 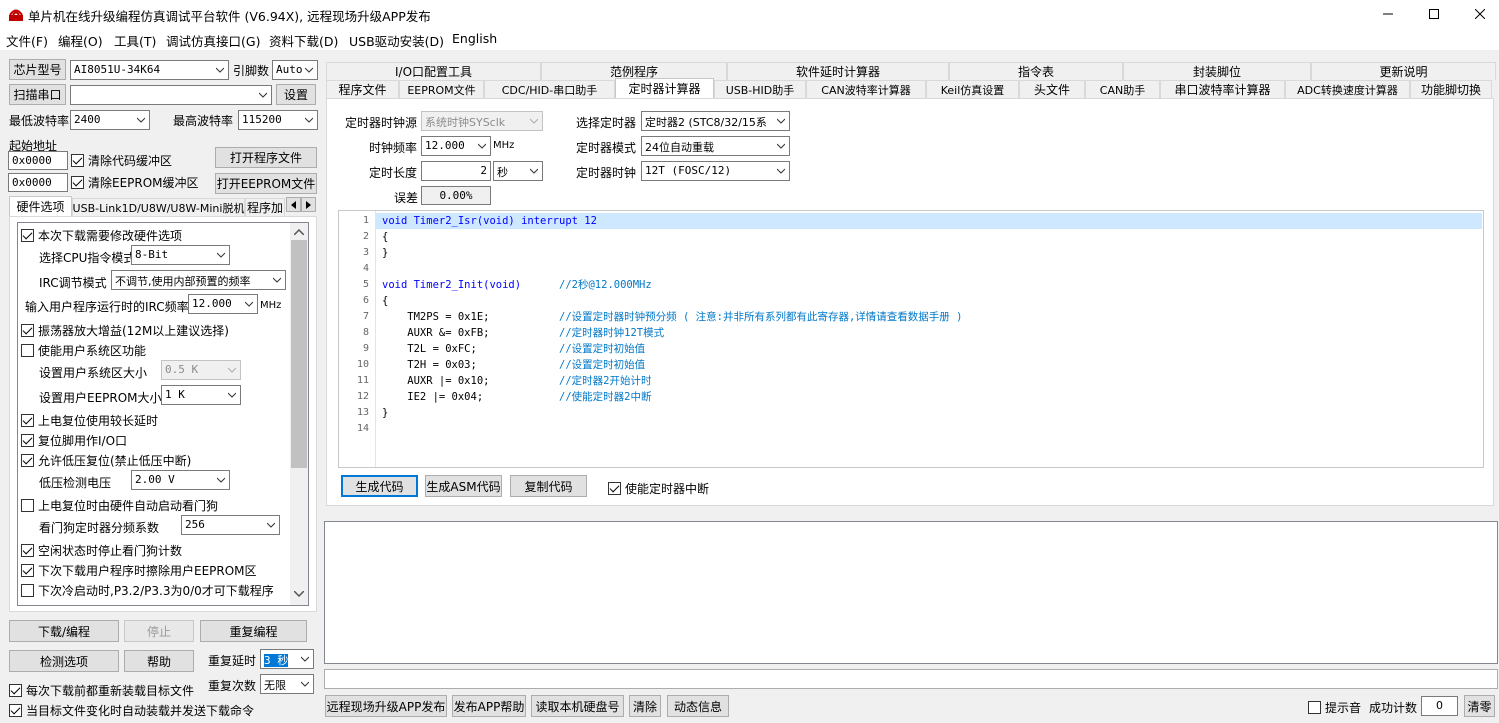 What do you see at coordinates (866, 89) in the screenshot?
I see `tab-can-baud: CAN波特率计算器` at bounding box center [866, 89].